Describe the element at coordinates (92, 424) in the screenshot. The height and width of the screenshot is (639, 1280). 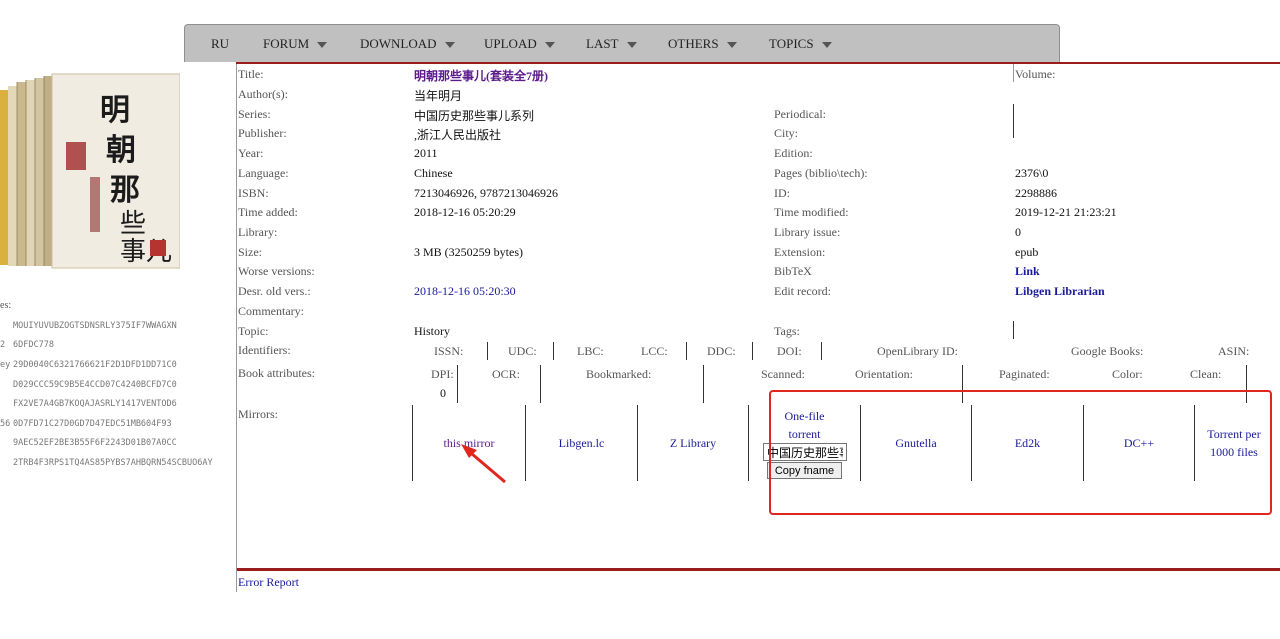
I see `hash-value: 0D7FD71C27D0GD7D47EDC51MB604F93` at that location.